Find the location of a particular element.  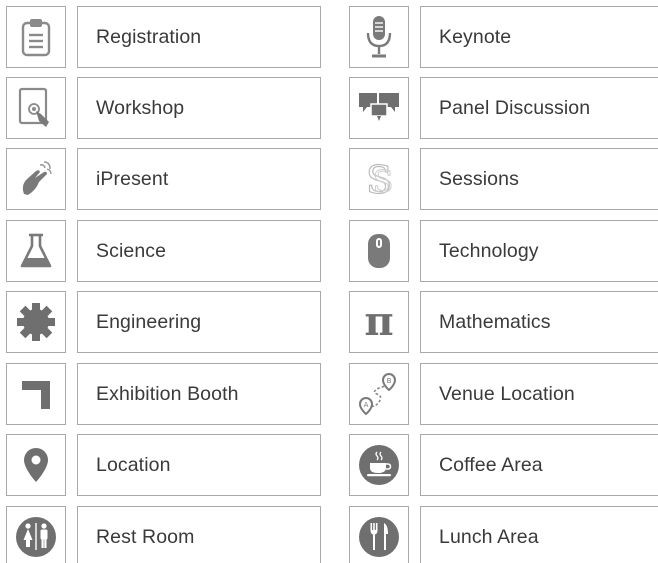

coffee-cup-icon is located at coordinates (379, 465).